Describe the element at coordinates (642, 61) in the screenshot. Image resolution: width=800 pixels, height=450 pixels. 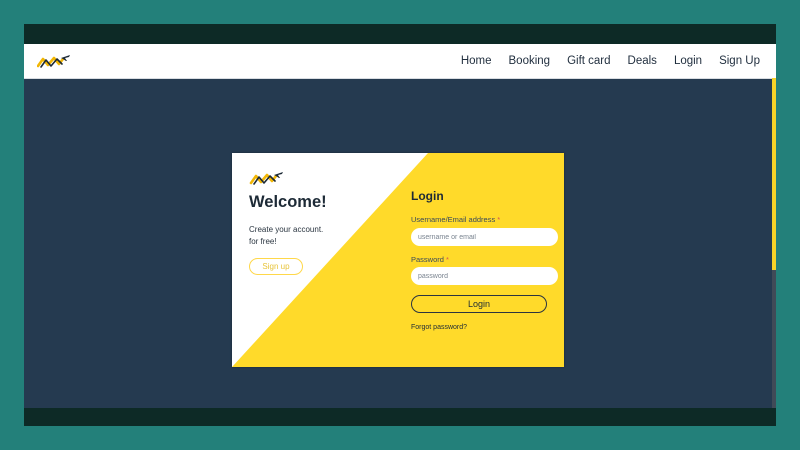
I see `nav-deals-link: Deals` at that location.